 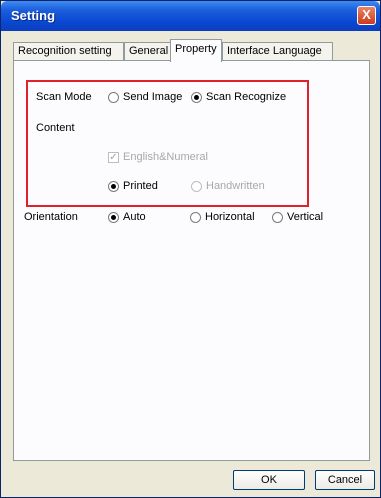 I want to click on auto-label: Auto, so click(x=134, y=217).